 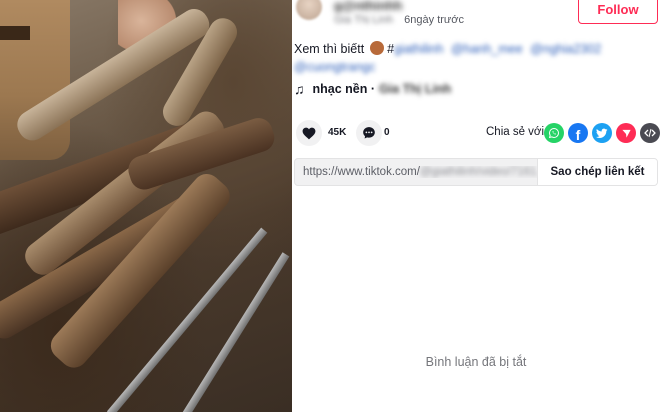 I want to click on post-date: 6ngày trước, so click(x=434, y=20).